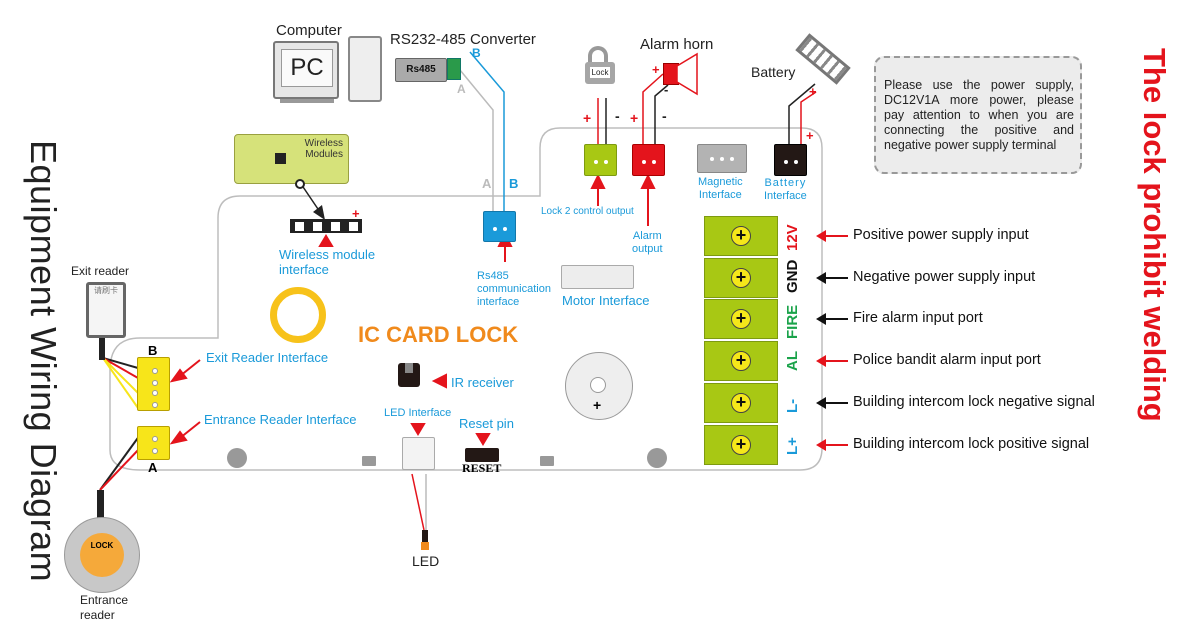 The width and height of the screenshot is (1200, 631). What do you see at coordinates (792, 276) in the screenshot?
I see `terminal-code: GND` at bounding box center [792, 276].